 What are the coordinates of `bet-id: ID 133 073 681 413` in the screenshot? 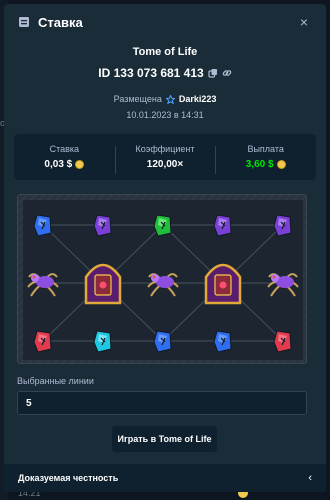 It's located at (151, 73).